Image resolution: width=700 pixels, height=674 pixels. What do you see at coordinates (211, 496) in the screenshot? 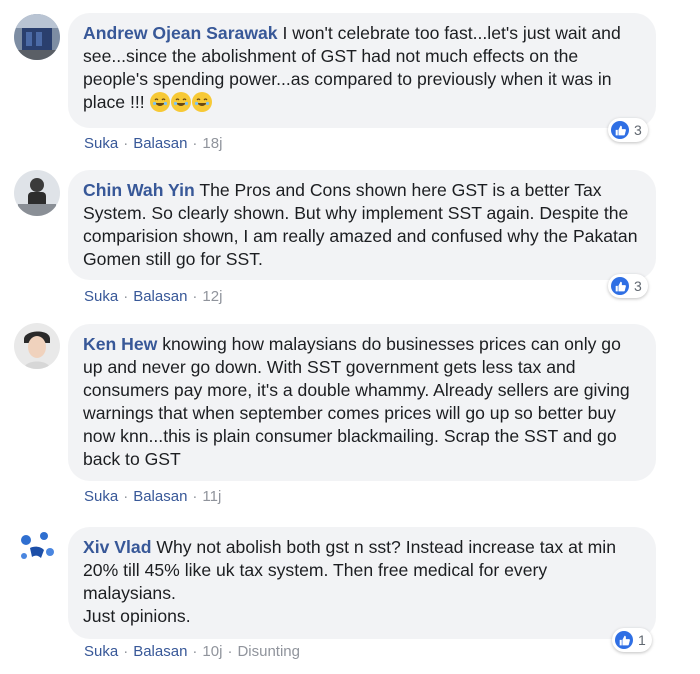
I see `comment-timestamp: 11j` at bounding box center [211, 496].